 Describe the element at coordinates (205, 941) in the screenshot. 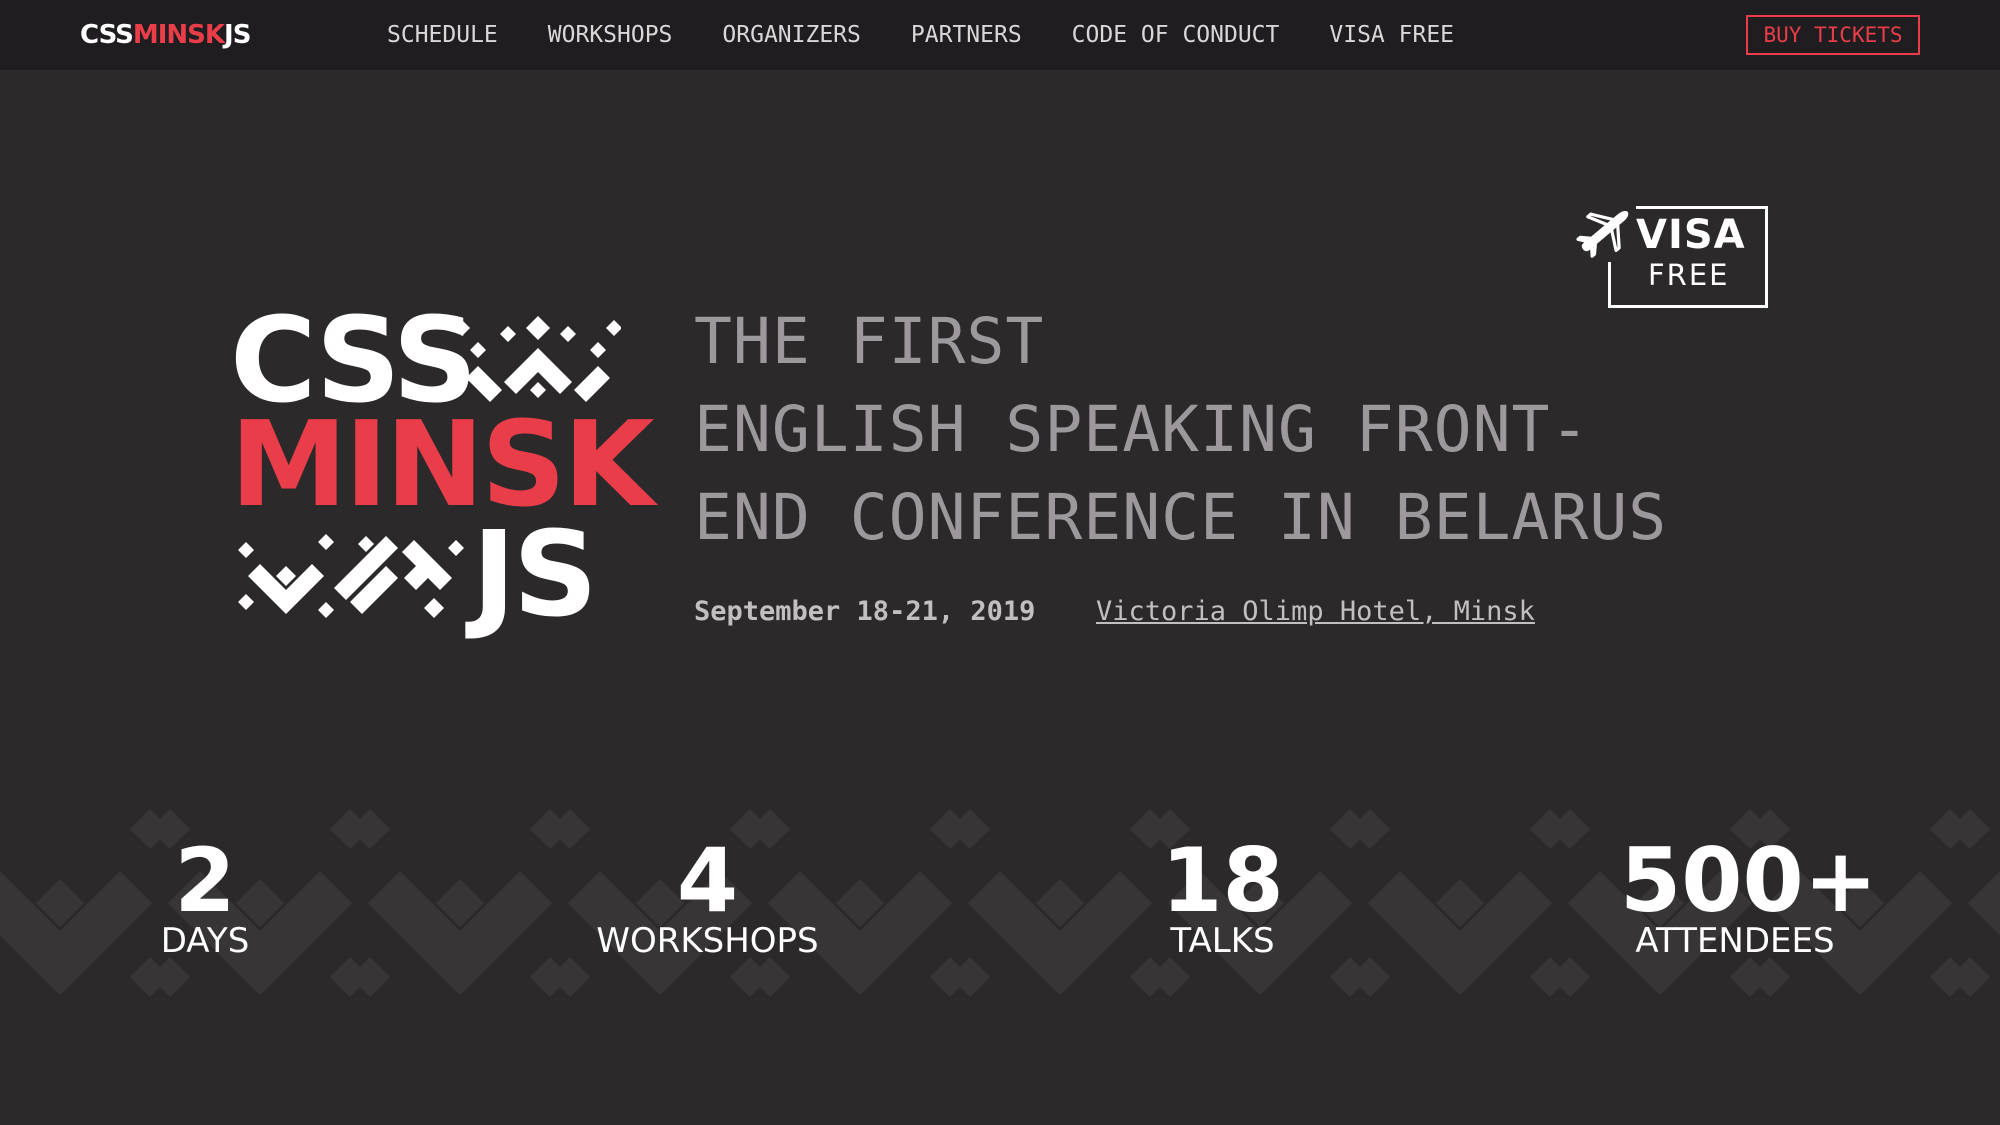

I see `stat-days-label: DAYS` at that location.